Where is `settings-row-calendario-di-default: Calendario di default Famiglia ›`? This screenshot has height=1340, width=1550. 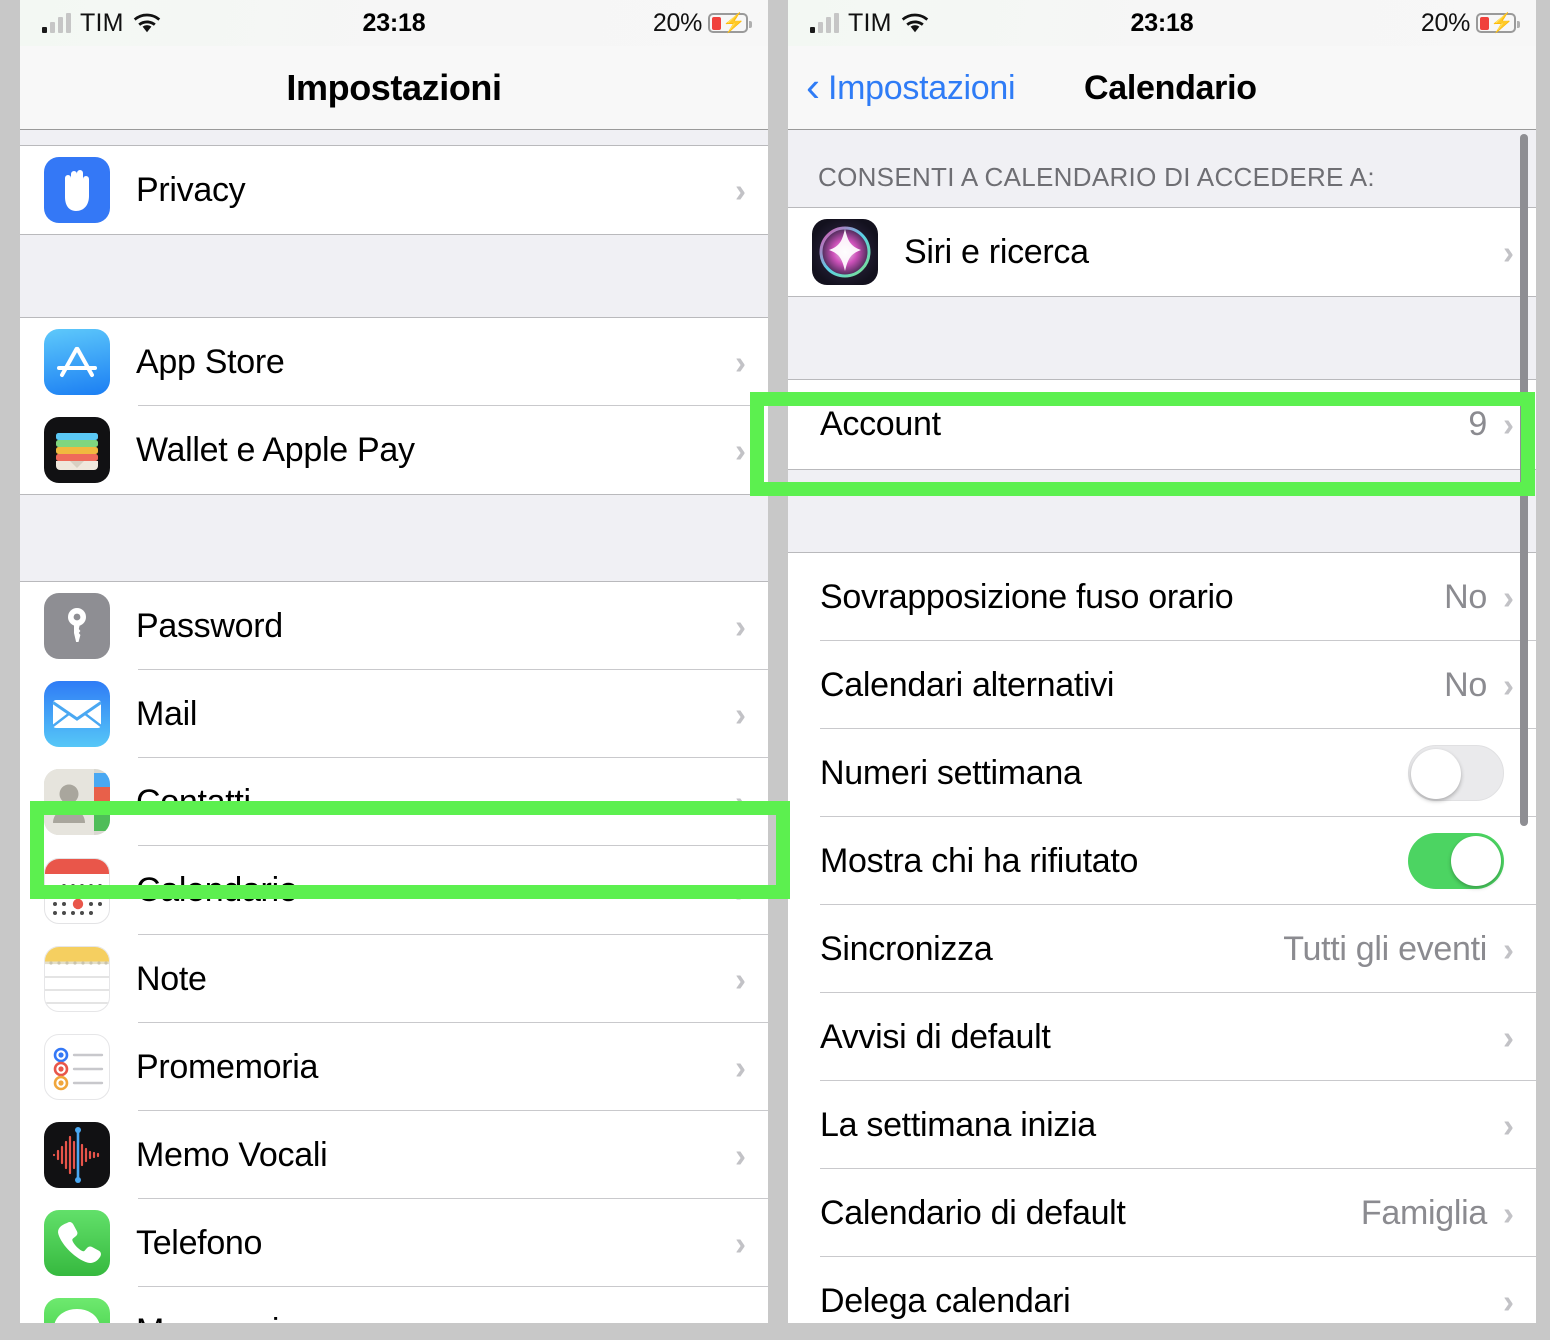
settings-row-calendario-di-default: Calendario di default Famiglia › is located at coordinates (1162, 1213).